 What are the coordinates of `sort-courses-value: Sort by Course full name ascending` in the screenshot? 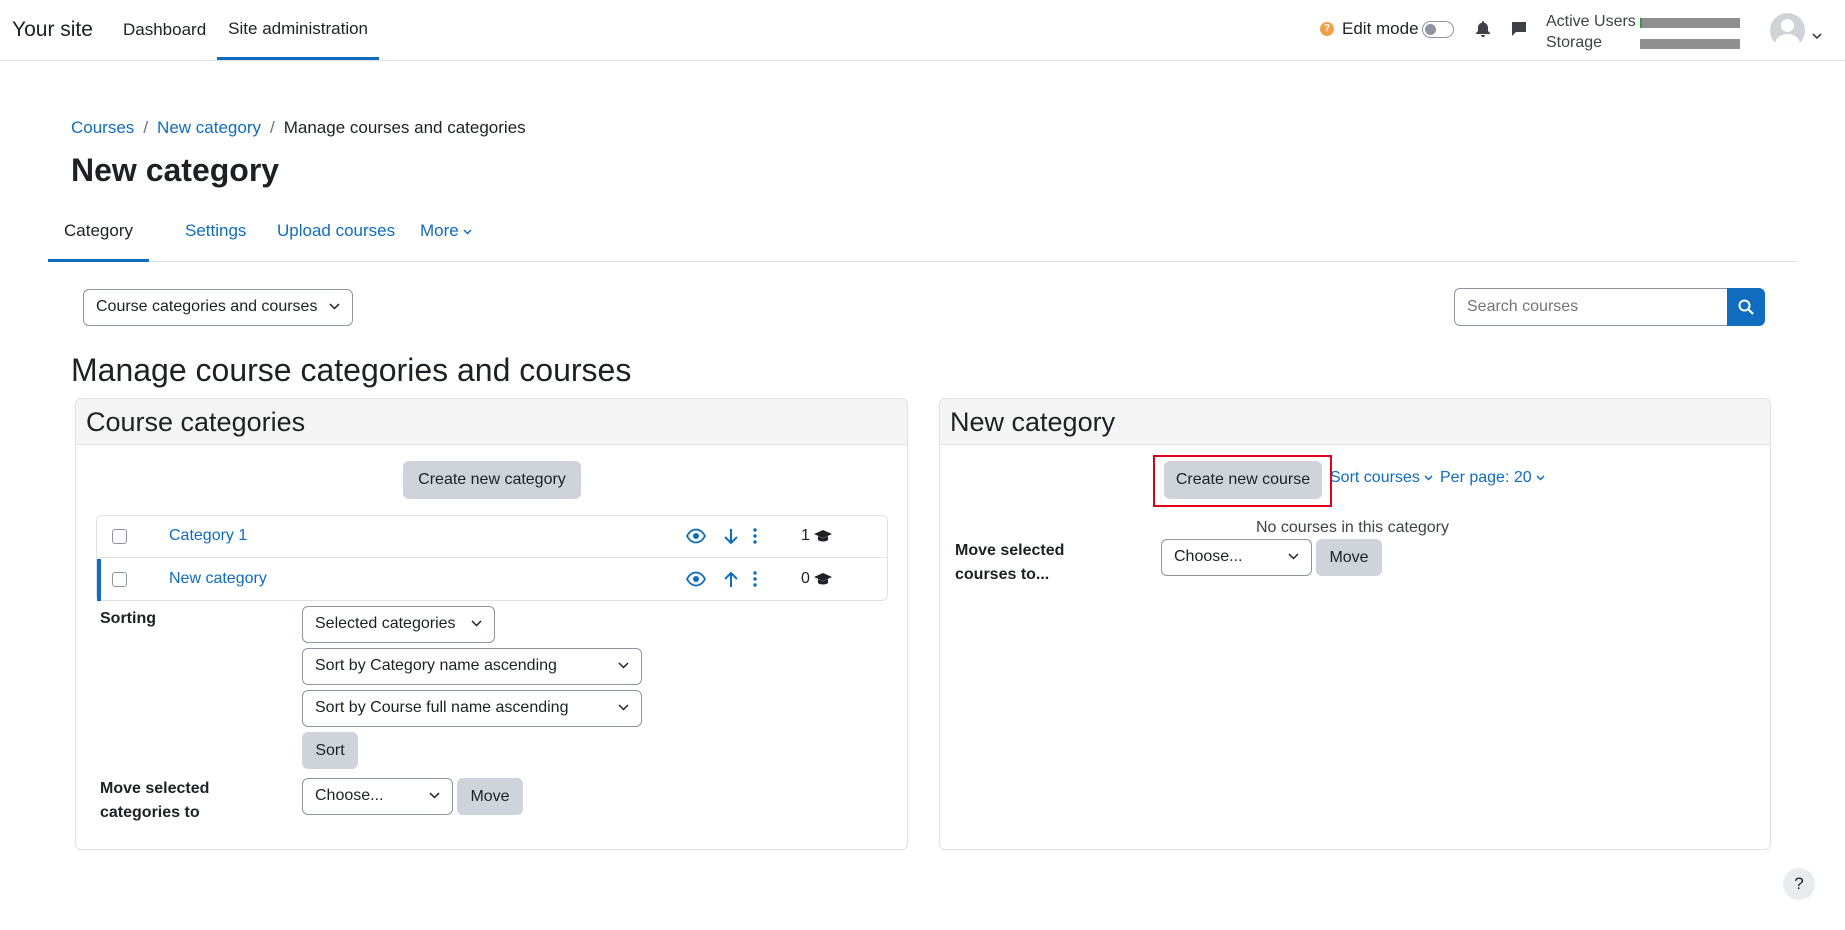 It's located at (442, 707).